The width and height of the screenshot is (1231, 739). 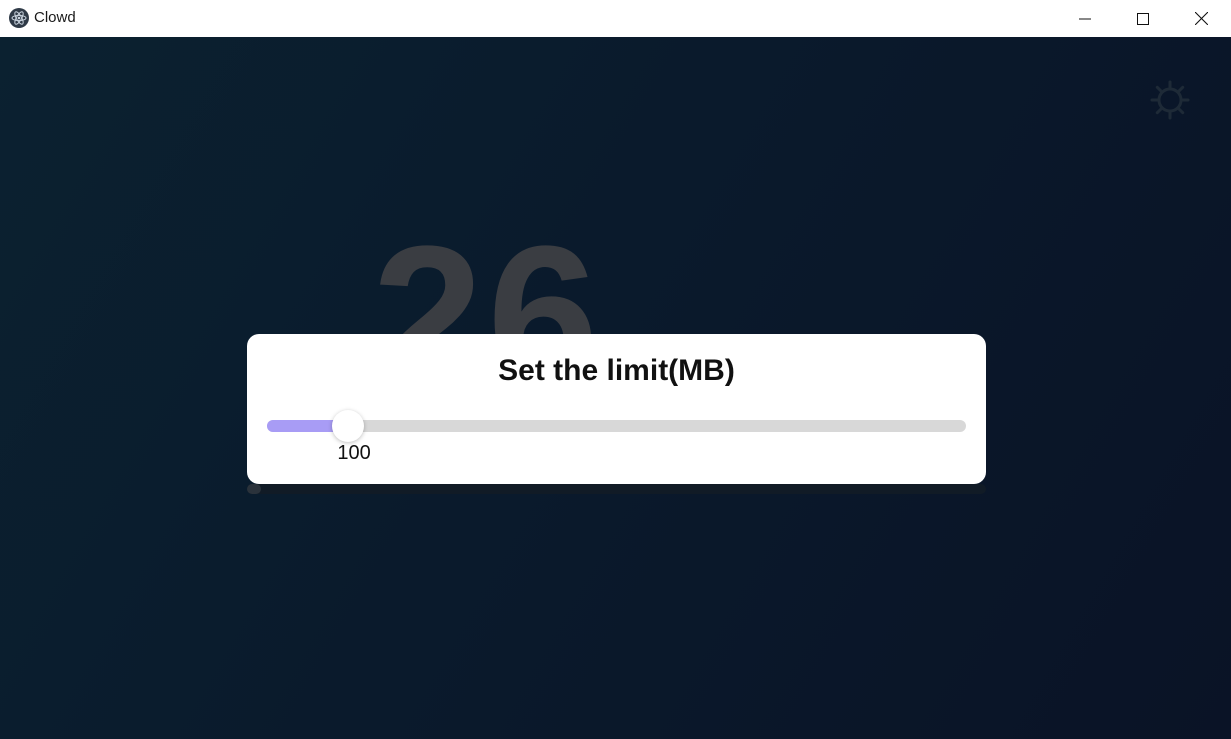 I want to click on gear-icon, so click(x=1170, y=100).